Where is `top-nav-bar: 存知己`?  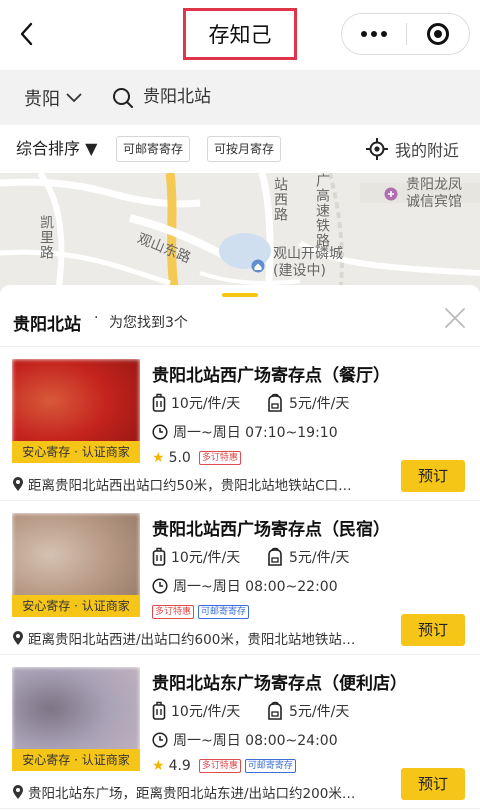
top-nav-bar: 存知己 is located at coordinates (240, 35).